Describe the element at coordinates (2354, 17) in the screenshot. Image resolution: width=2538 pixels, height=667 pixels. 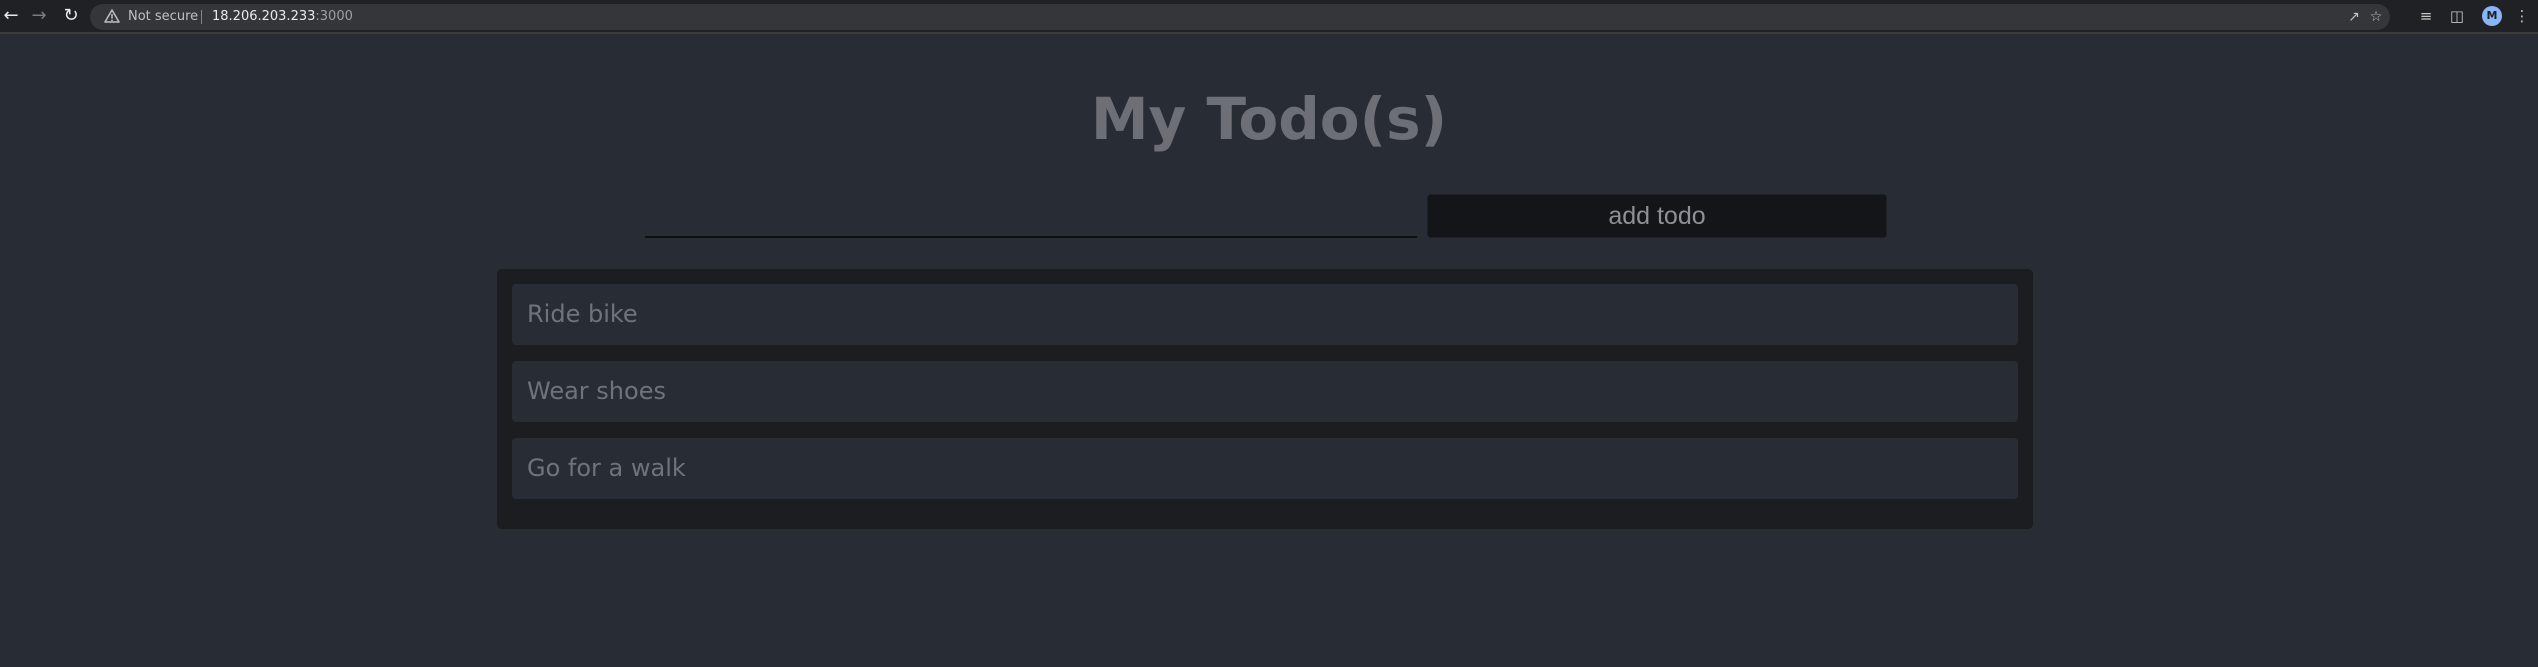
I see `share-icon: ↗` at that location.